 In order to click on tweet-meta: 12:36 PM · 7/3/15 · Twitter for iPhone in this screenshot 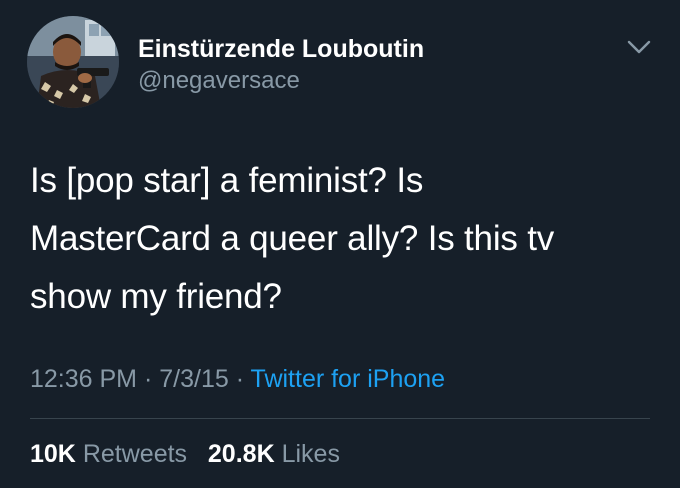, I will do `click(237, 379)`.